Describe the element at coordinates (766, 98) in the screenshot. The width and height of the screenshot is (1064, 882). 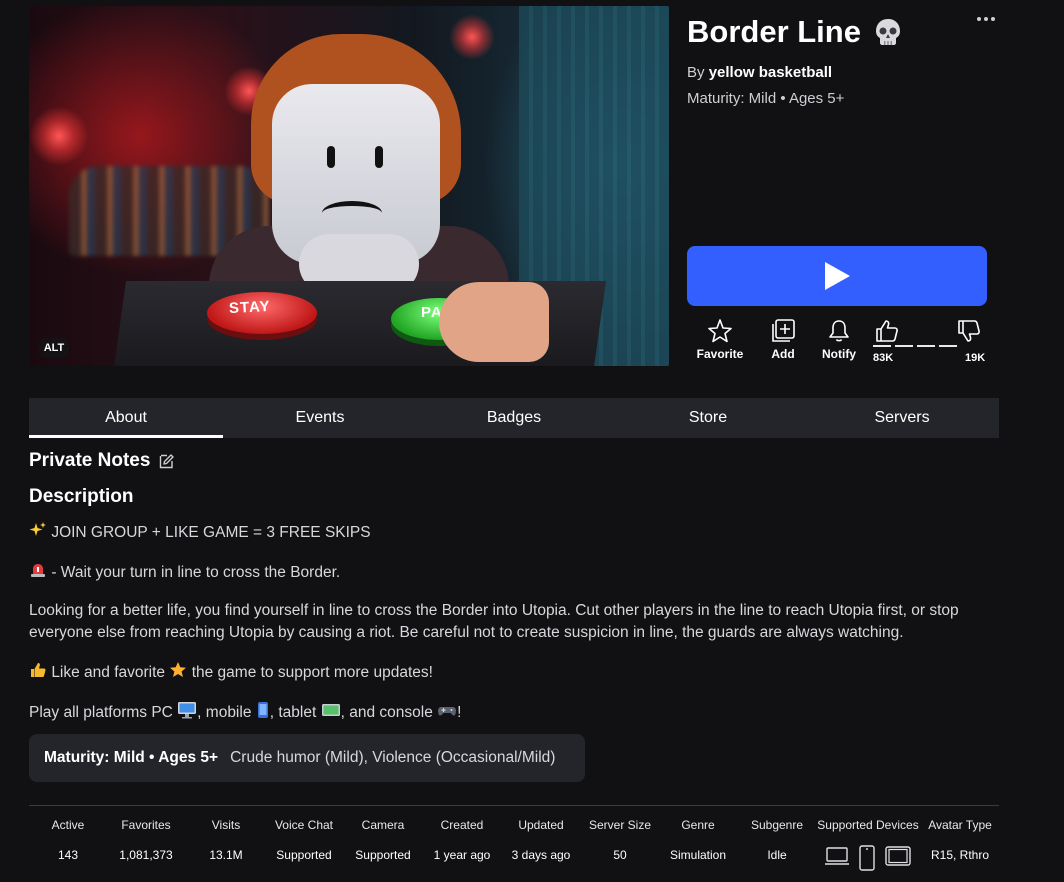
I see `maturity-line: Maturity: Mild • Ages 5+` at that location.